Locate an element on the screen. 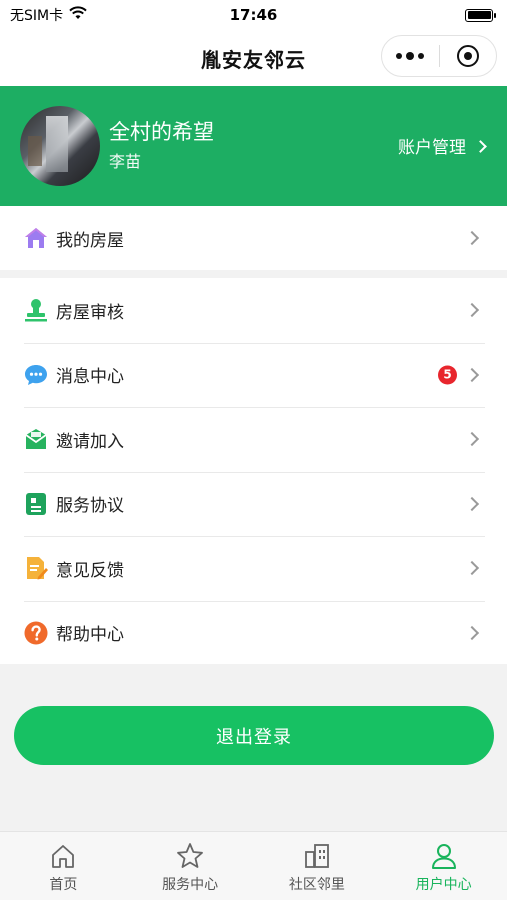  wifi-icon is located at coordinates (78, 15).